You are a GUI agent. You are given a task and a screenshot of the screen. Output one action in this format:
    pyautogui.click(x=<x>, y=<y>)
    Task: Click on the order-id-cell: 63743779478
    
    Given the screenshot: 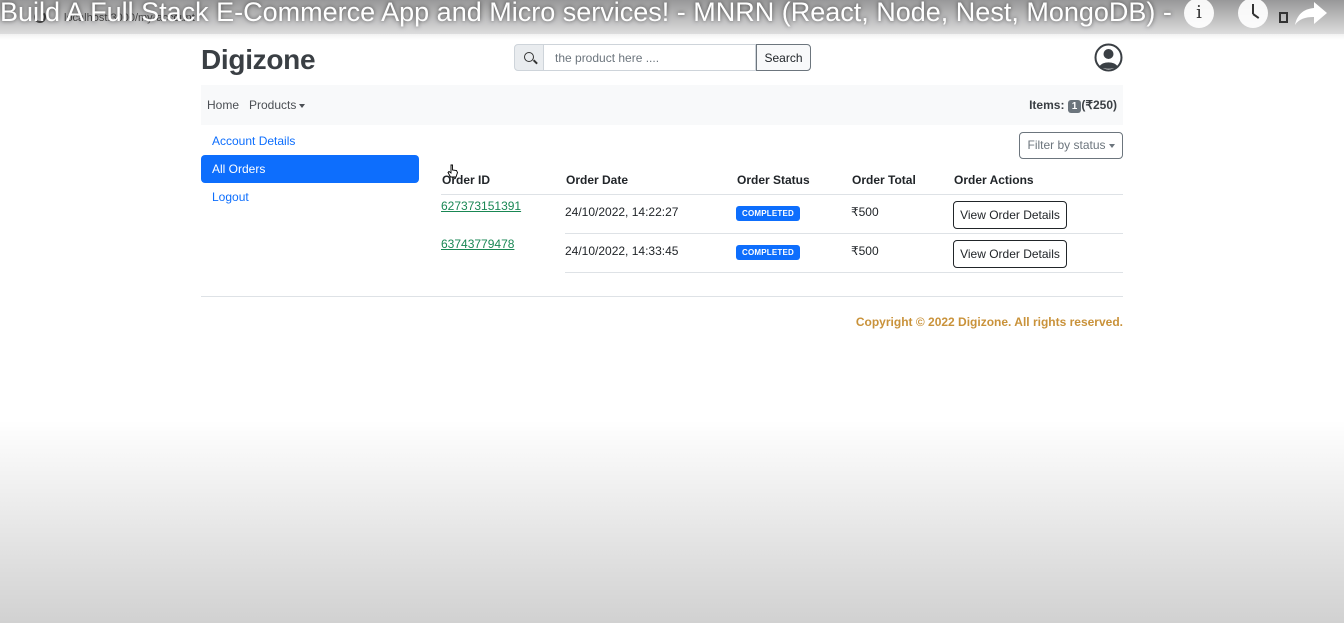 What is the action you would take?
    pyautogui.click(x=503, y=252)
    